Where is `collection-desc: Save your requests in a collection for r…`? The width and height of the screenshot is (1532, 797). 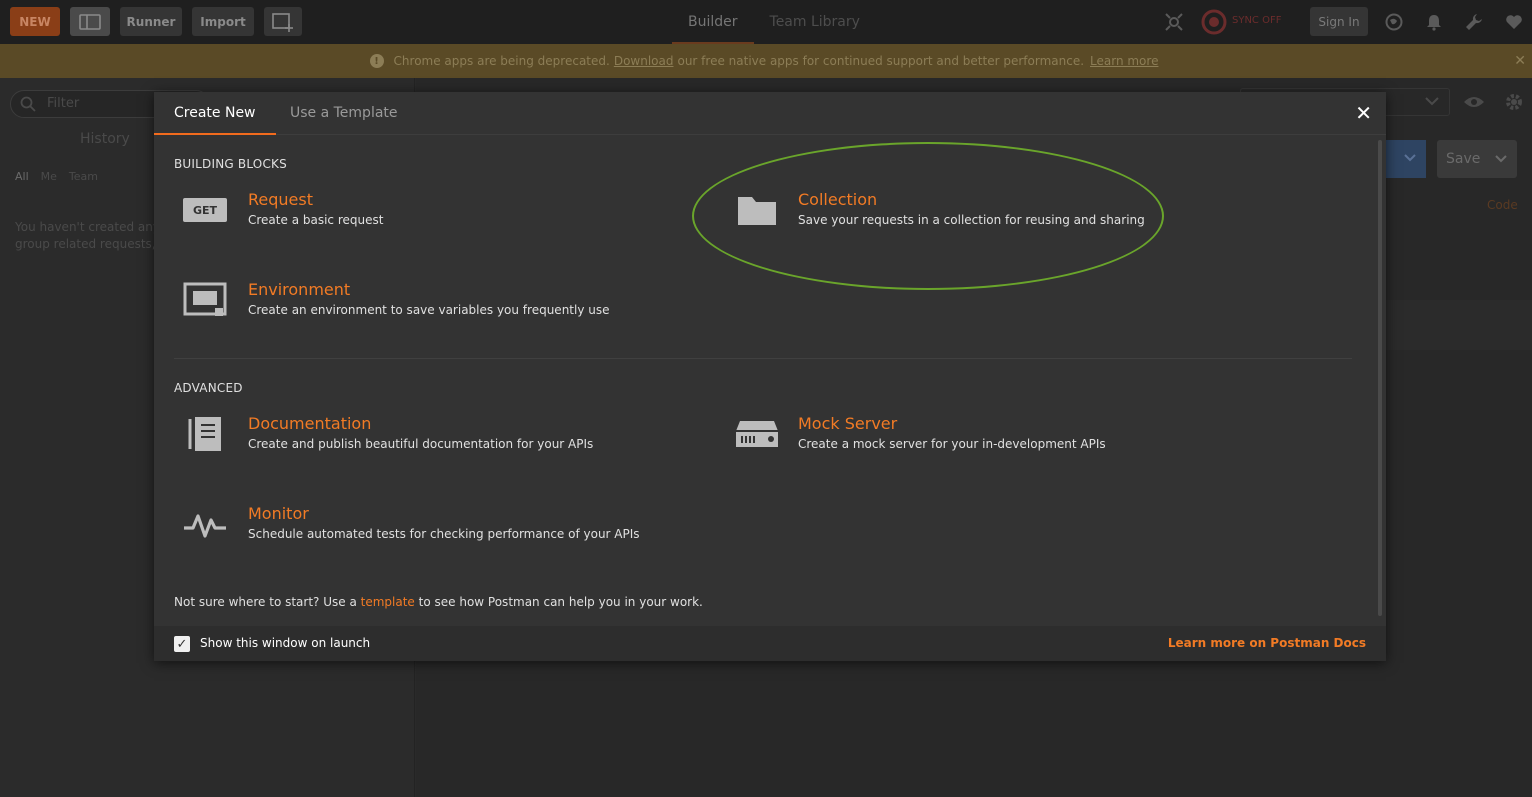 collection-desc: Save your requests in a collection for r… is located at coordinates (971, 220).